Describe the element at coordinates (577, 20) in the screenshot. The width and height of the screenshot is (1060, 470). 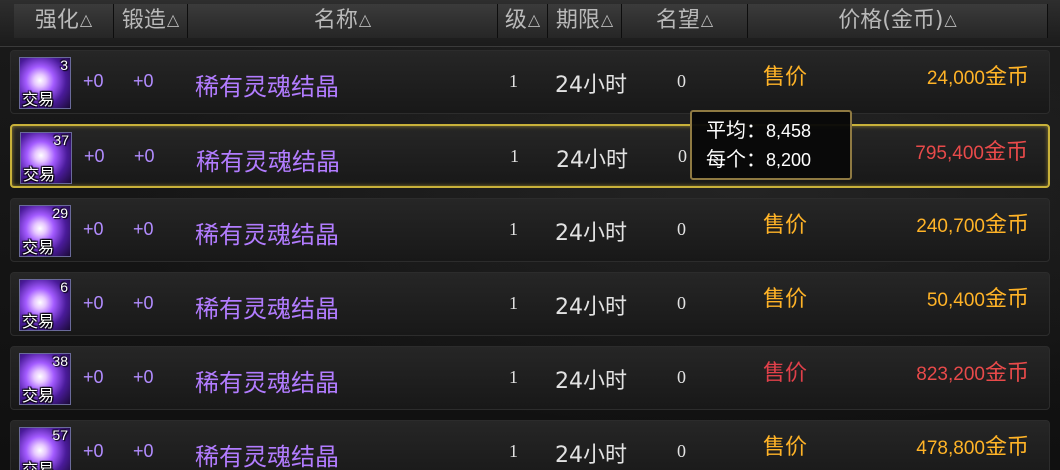
I see `header-duration-label: 期限` at that location.